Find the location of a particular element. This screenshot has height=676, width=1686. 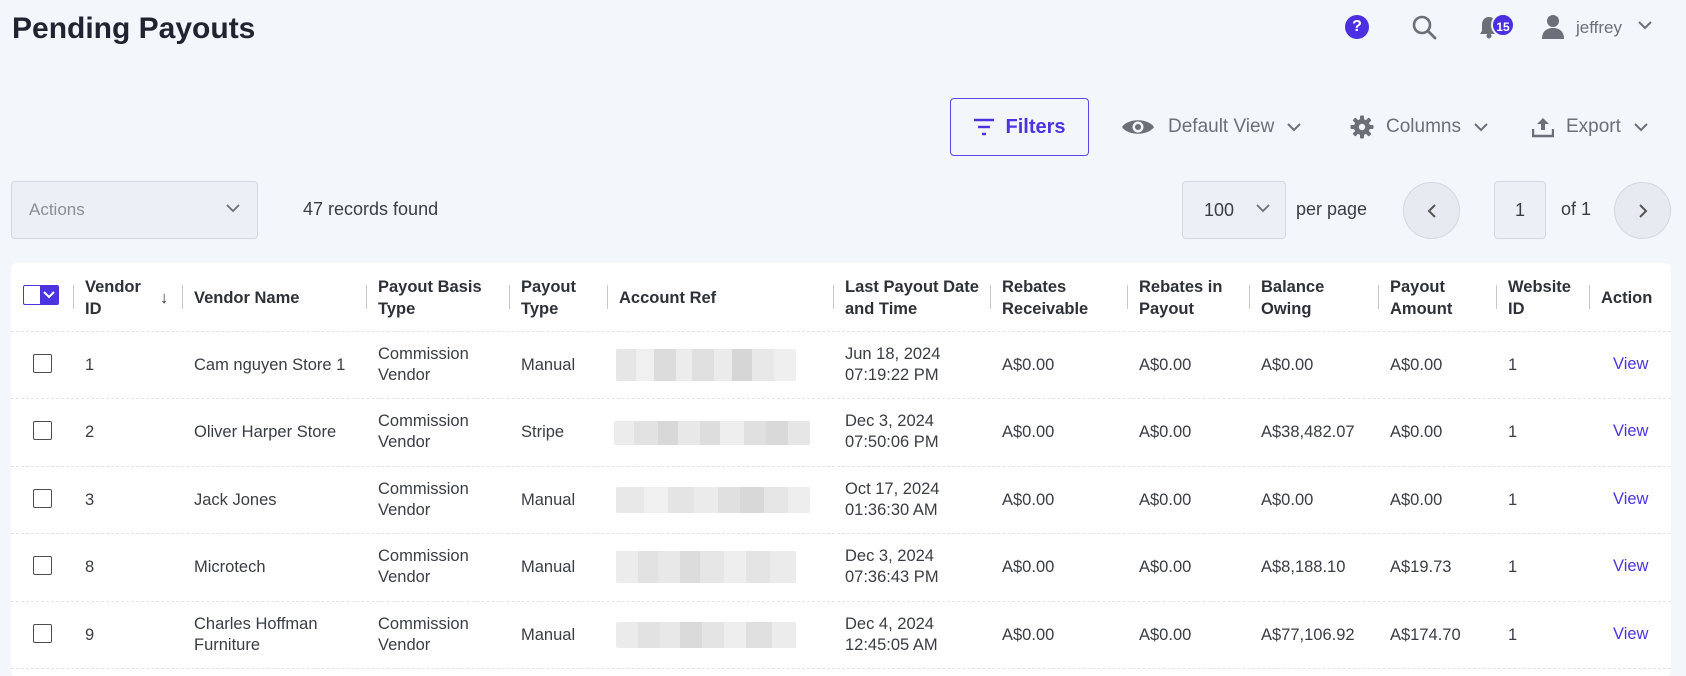

header-balance-owing: Balance Owing is located at coordinates (1306, 298).